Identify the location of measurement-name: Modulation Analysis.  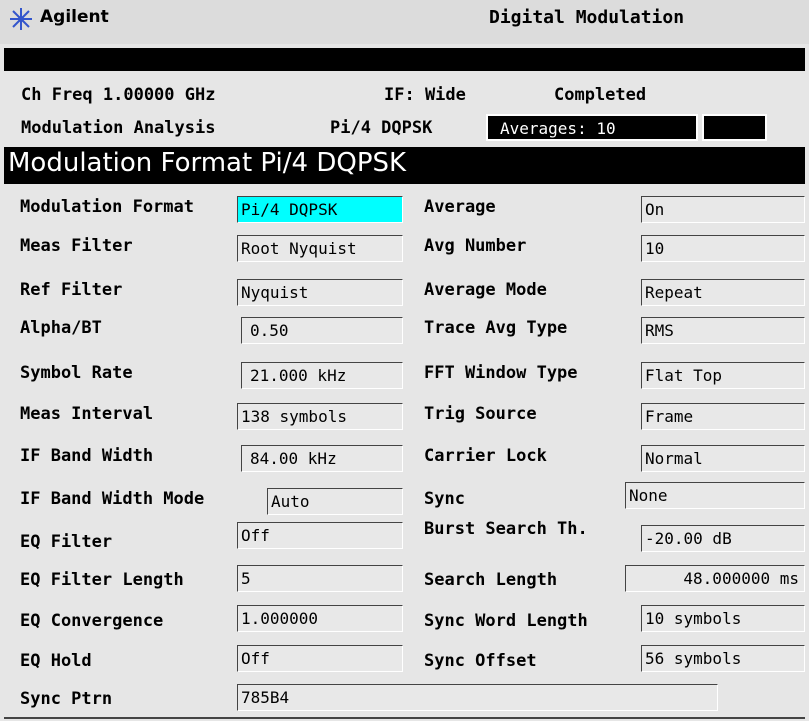
(118, 128).